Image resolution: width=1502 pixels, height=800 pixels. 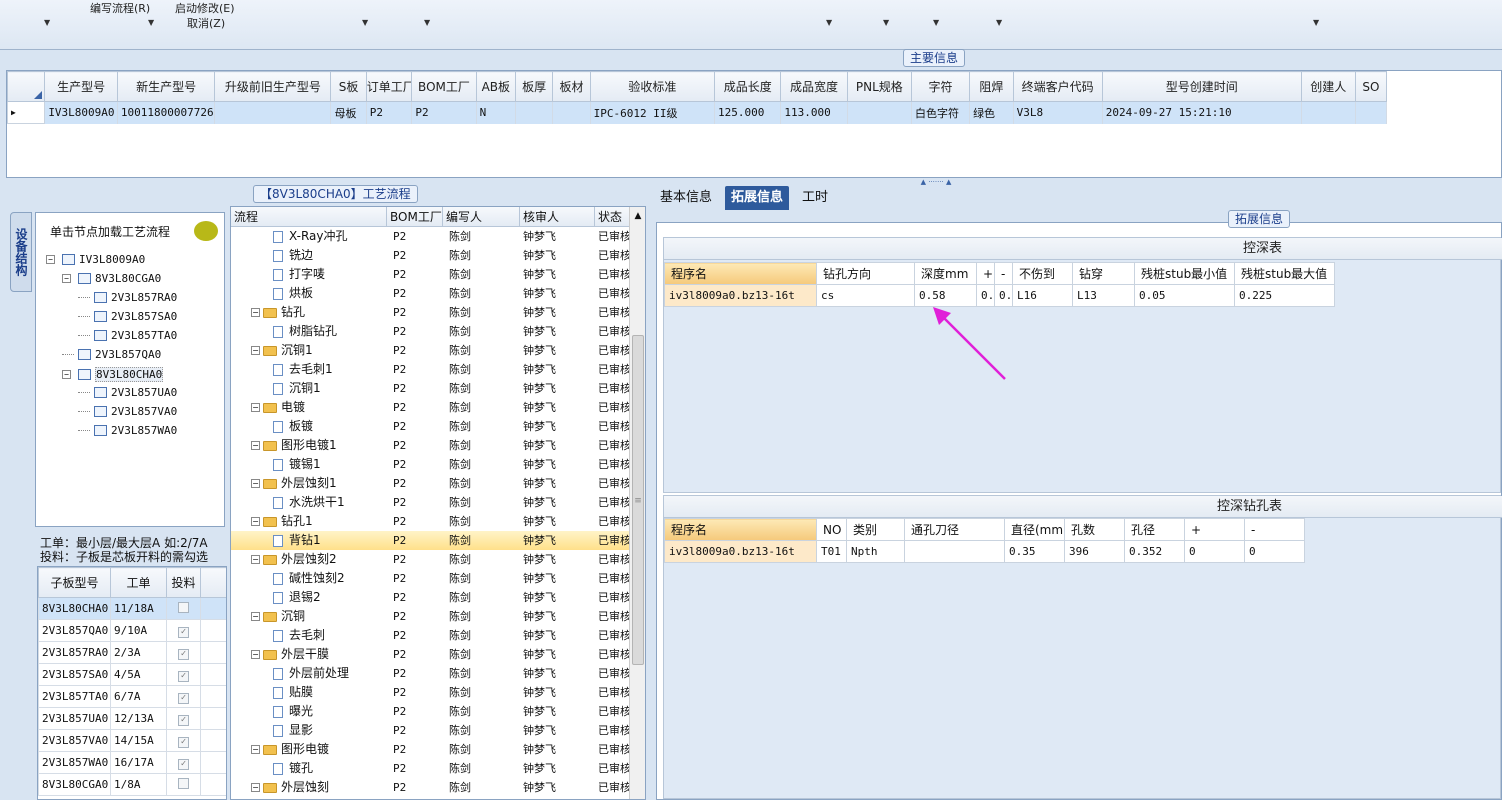 What do you see at coordinates (613, 217) in the screenshot?
I see `column-header: 状态` at bounding box center [613, 217].